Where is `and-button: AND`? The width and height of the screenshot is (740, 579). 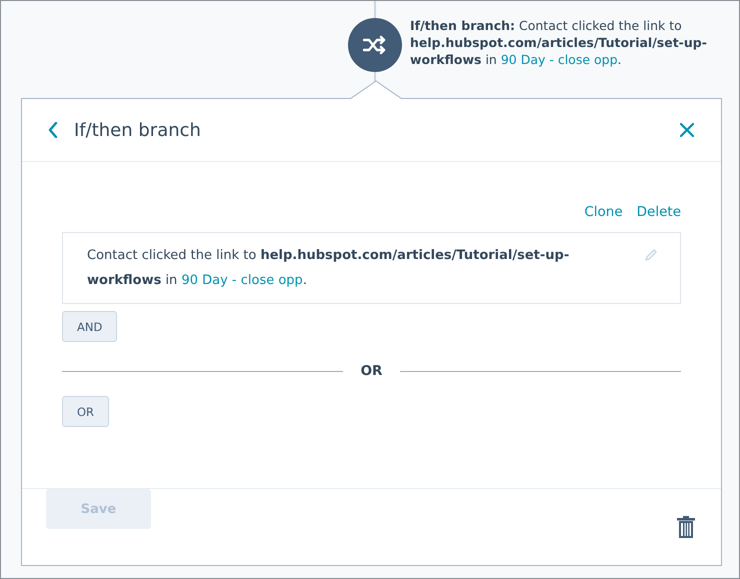 and-button: AND is located at coordinates (90, 326).